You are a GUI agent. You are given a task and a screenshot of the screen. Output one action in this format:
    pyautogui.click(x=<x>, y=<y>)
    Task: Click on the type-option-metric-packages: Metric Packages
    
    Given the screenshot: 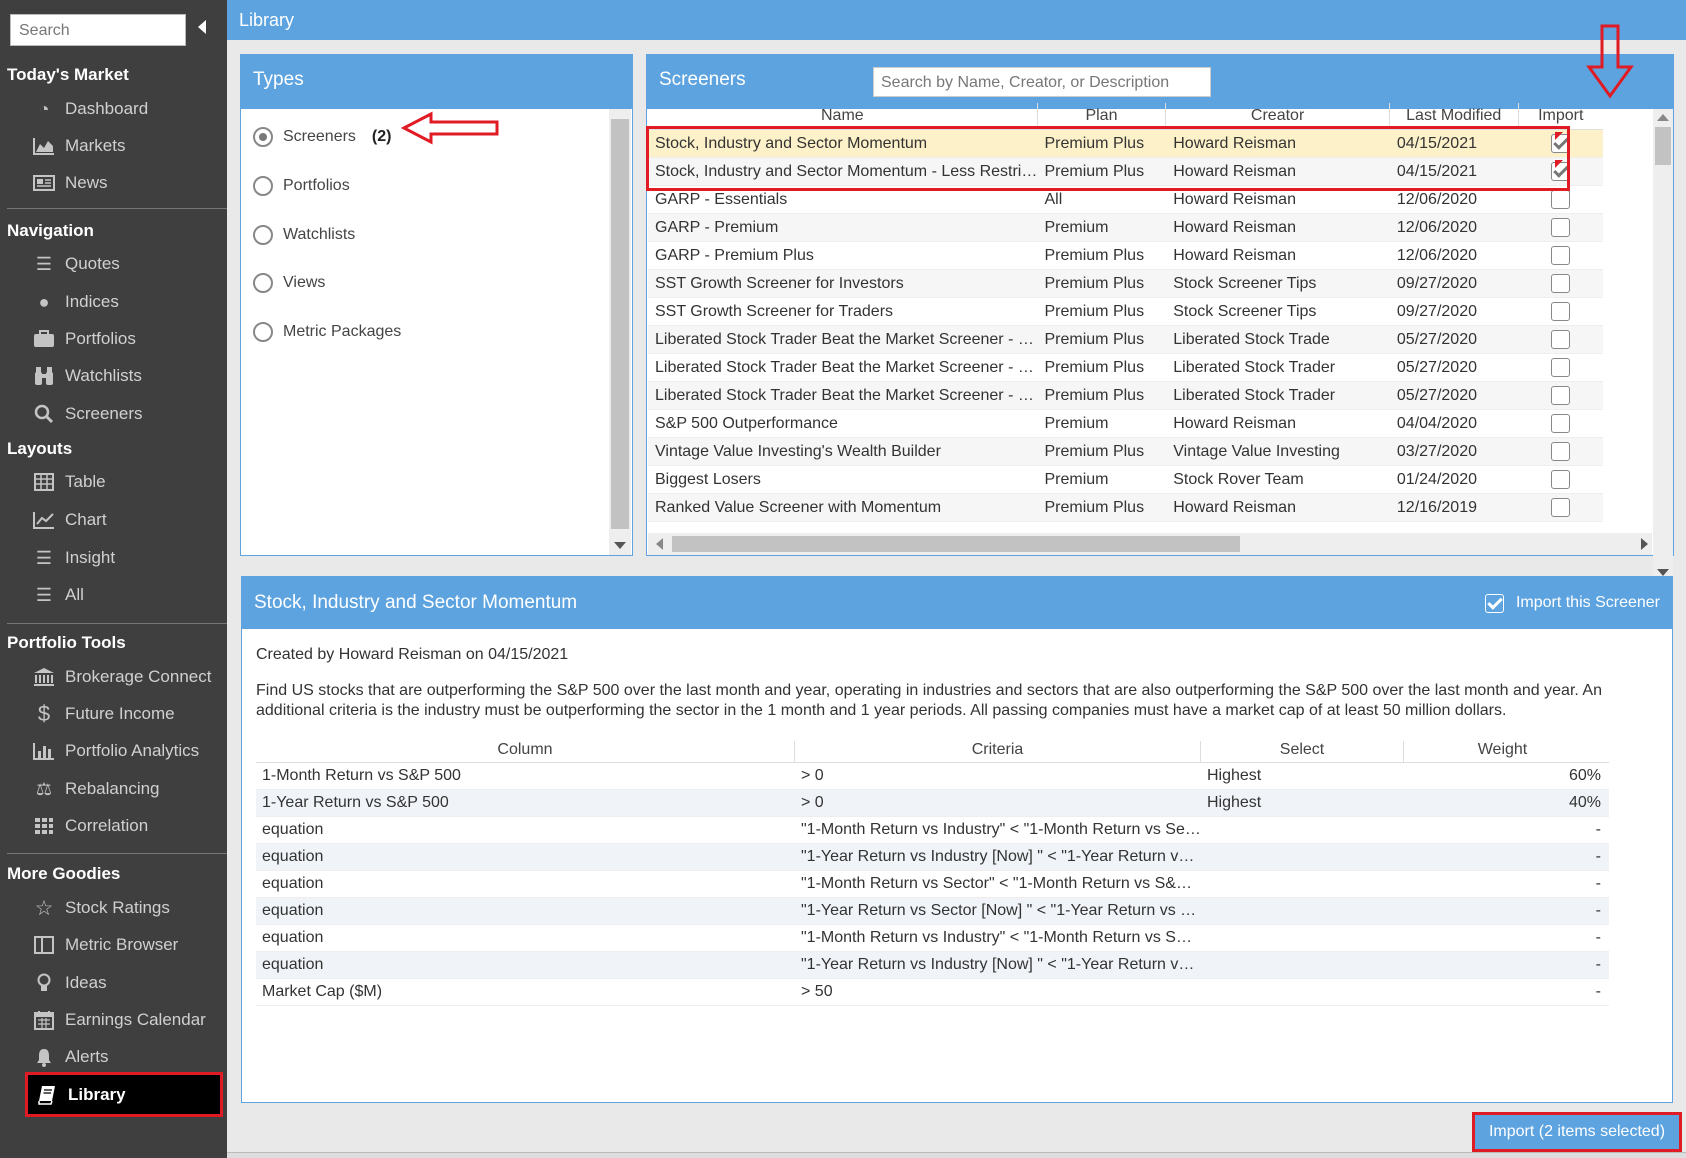 What is the action you would take?
    pyautogui.click(x=327, y=332)
    